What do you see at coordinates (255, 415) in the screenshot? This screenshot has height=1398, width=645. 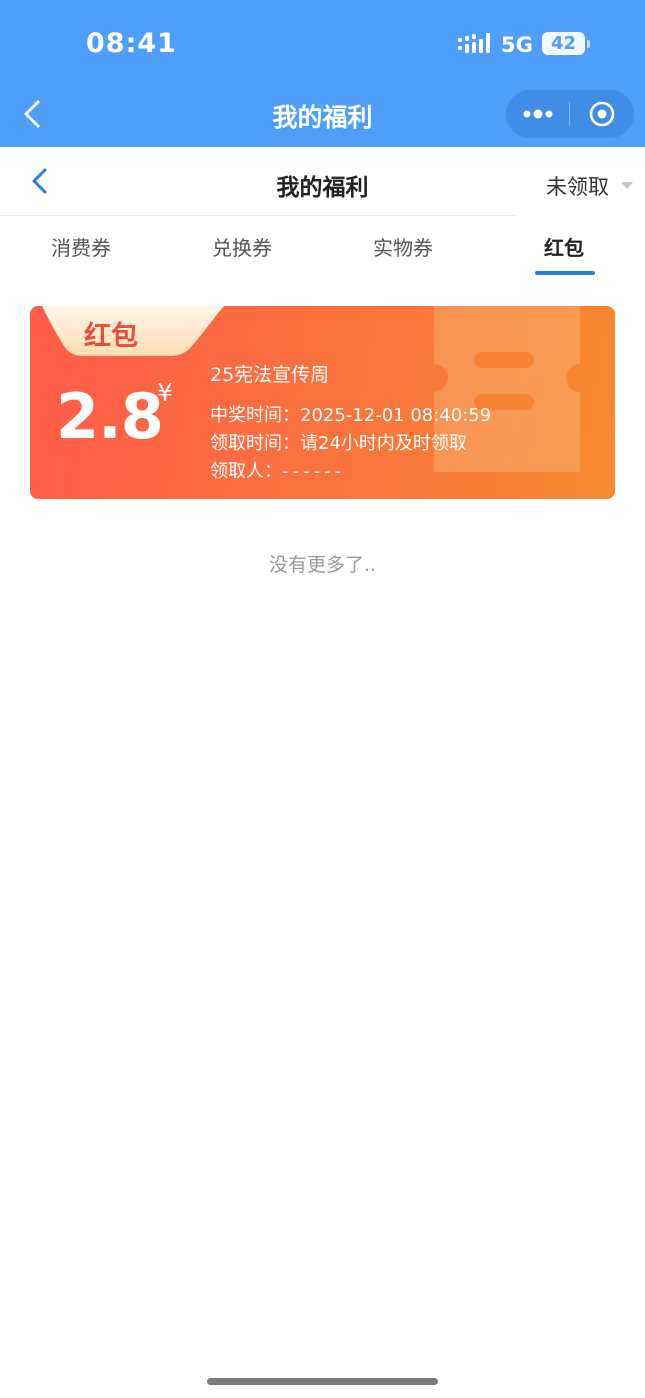 I see `win-time-label: 中奖时间：` at bounding box center [255, 415].